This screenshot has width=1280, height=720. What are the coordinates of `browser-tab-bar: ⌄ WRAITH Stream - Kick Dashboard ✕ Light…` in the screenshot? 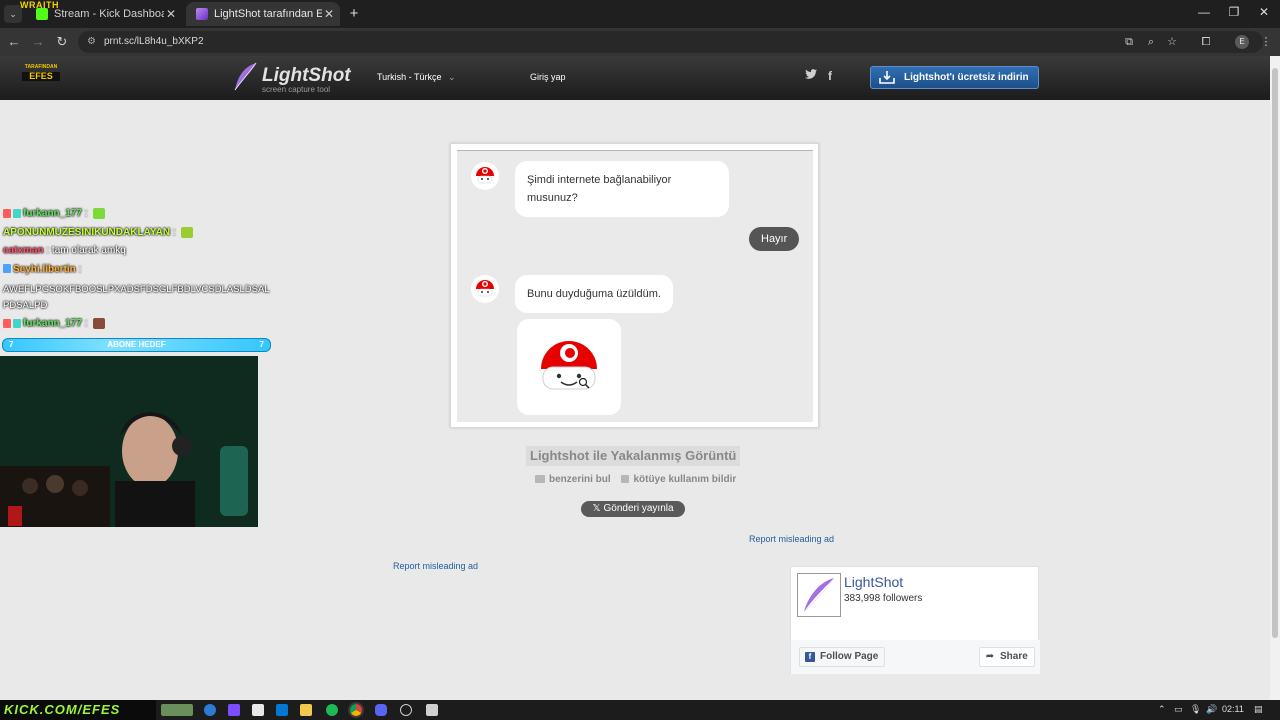 It's located at (640, 14).